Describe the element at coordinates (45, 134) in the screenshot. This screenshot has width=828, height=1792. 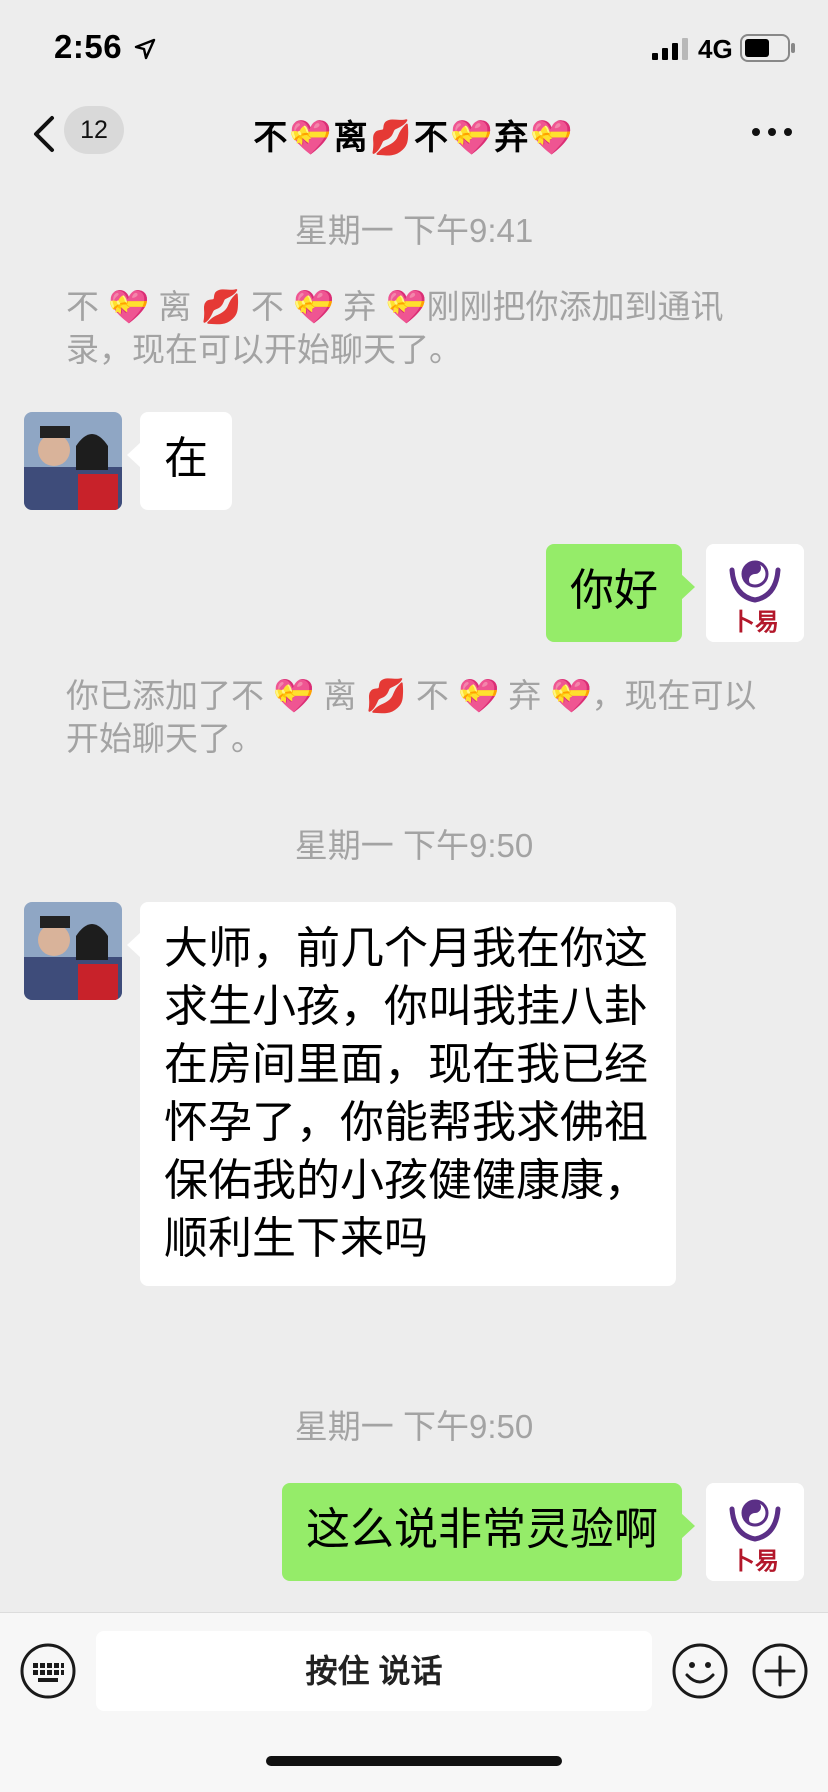
I see `back-chevron-icon` at that location.